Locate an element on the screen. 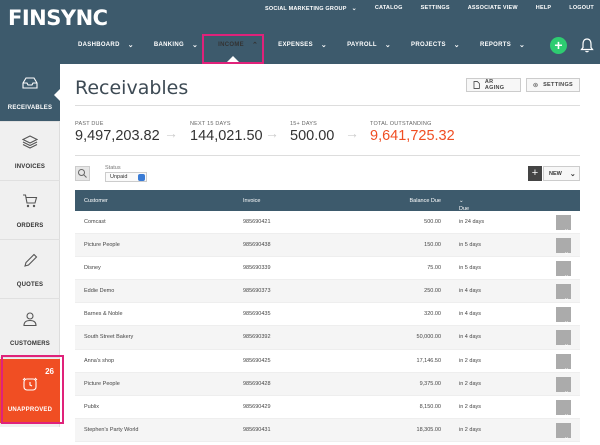 Image resolution: width=600 pixels, height=445 pixels. search-icon is located at coordinates (82, 173).